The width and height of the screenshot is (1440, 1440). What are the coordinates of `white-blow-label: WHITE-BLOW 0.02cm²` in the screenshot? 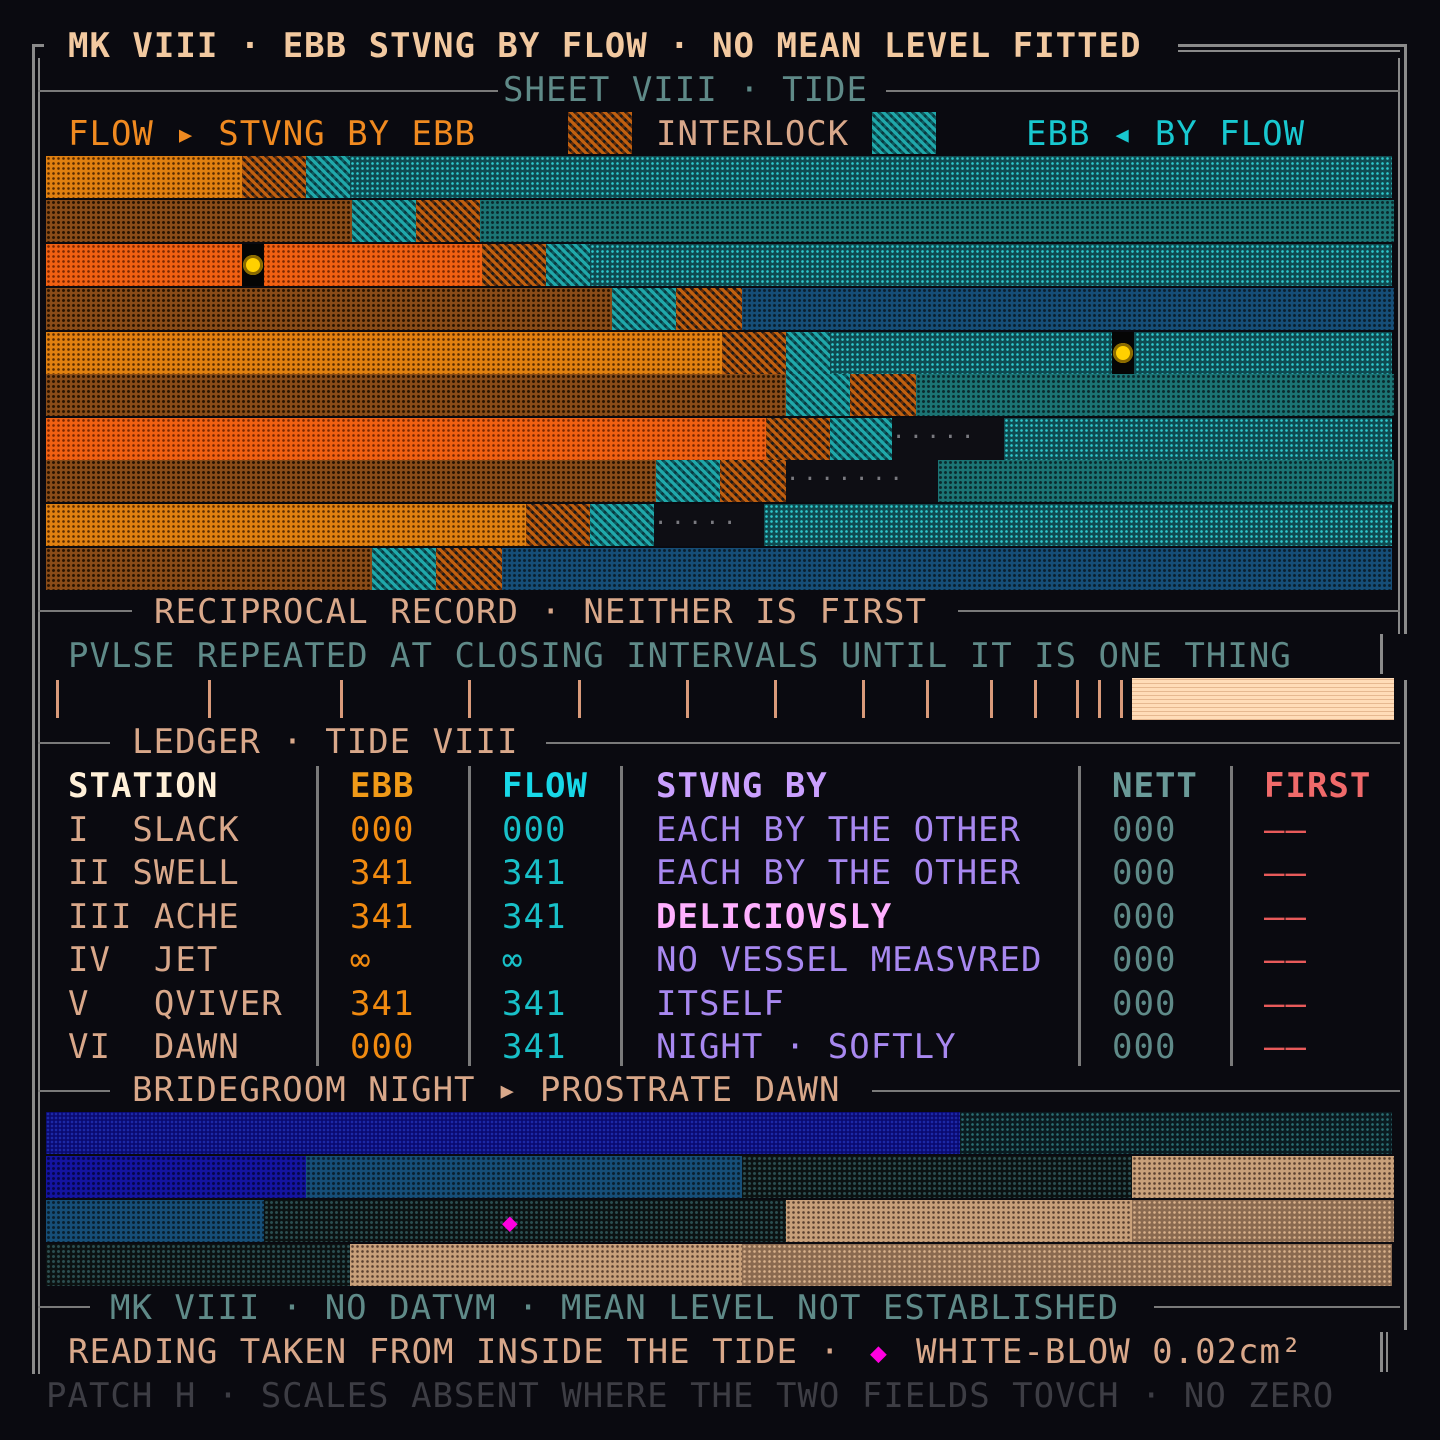 It's located at (1109, 1352).